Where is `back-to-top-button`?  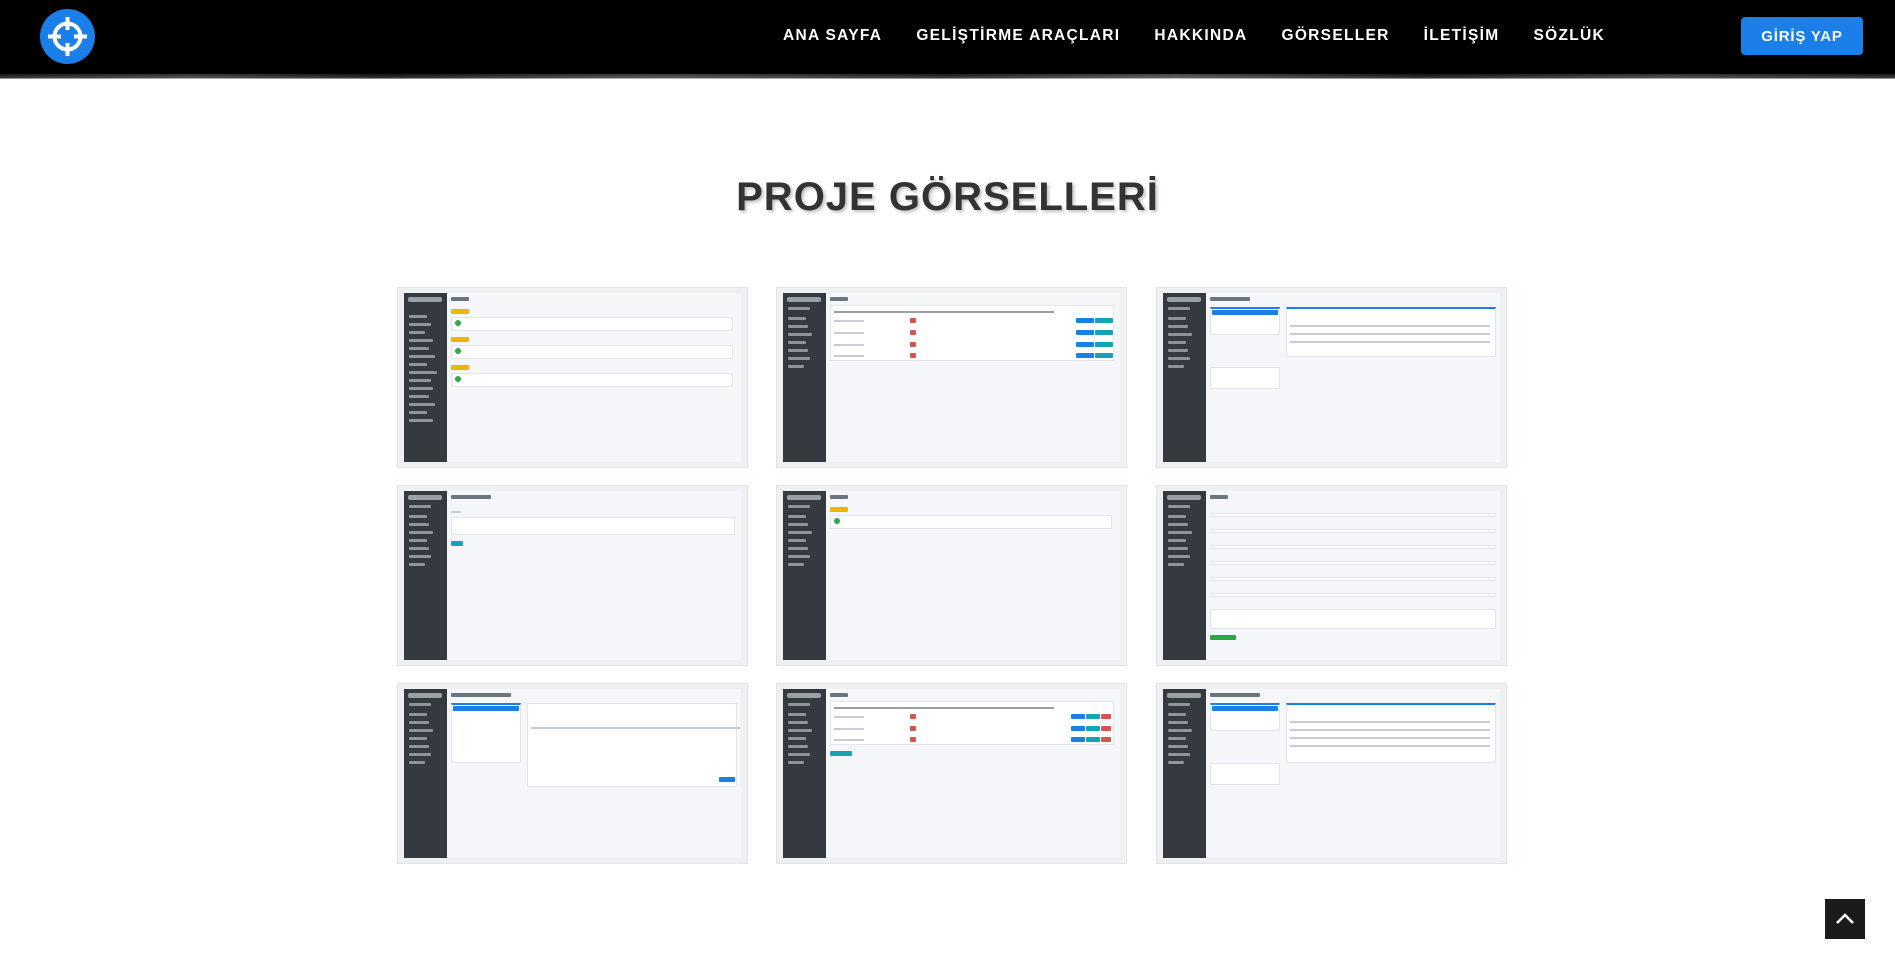
back-to-top-button is located at coordinates (1845, 919).